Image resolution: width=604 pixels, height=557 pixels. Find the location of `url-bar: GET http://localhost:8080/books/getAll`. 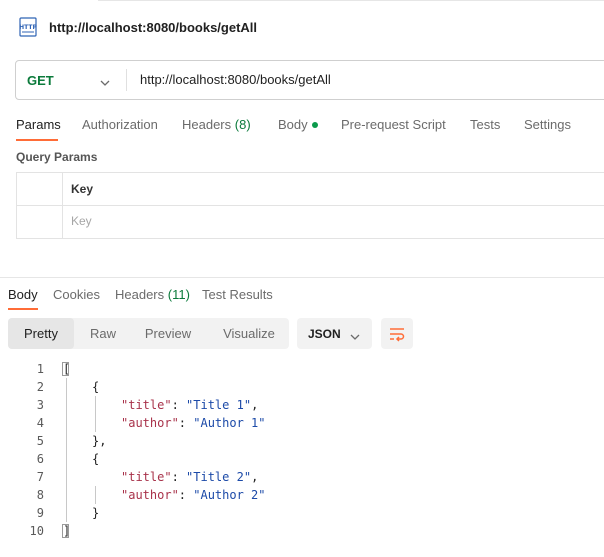

url-bar: GET http://localhost:8080/books/getAll is located at coordinates (309, 80).